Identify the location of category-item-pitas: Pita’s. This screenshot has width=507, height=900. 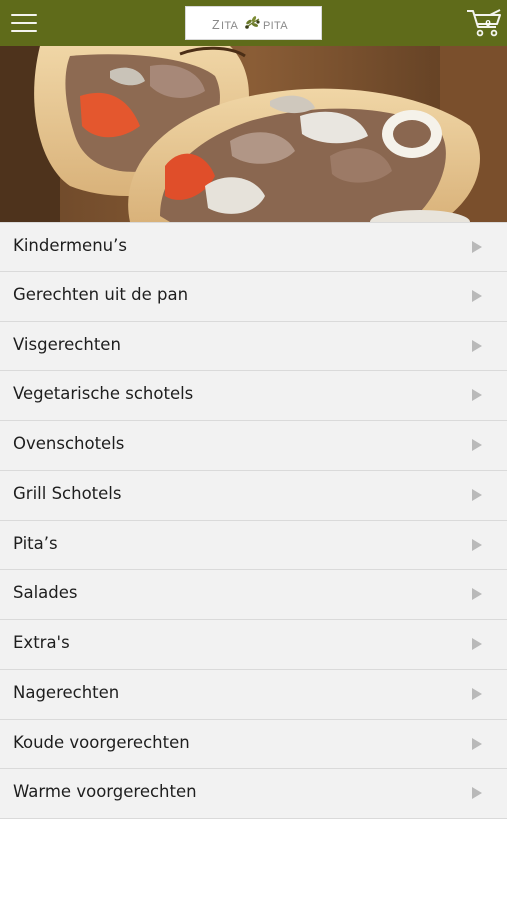
(253, 545).